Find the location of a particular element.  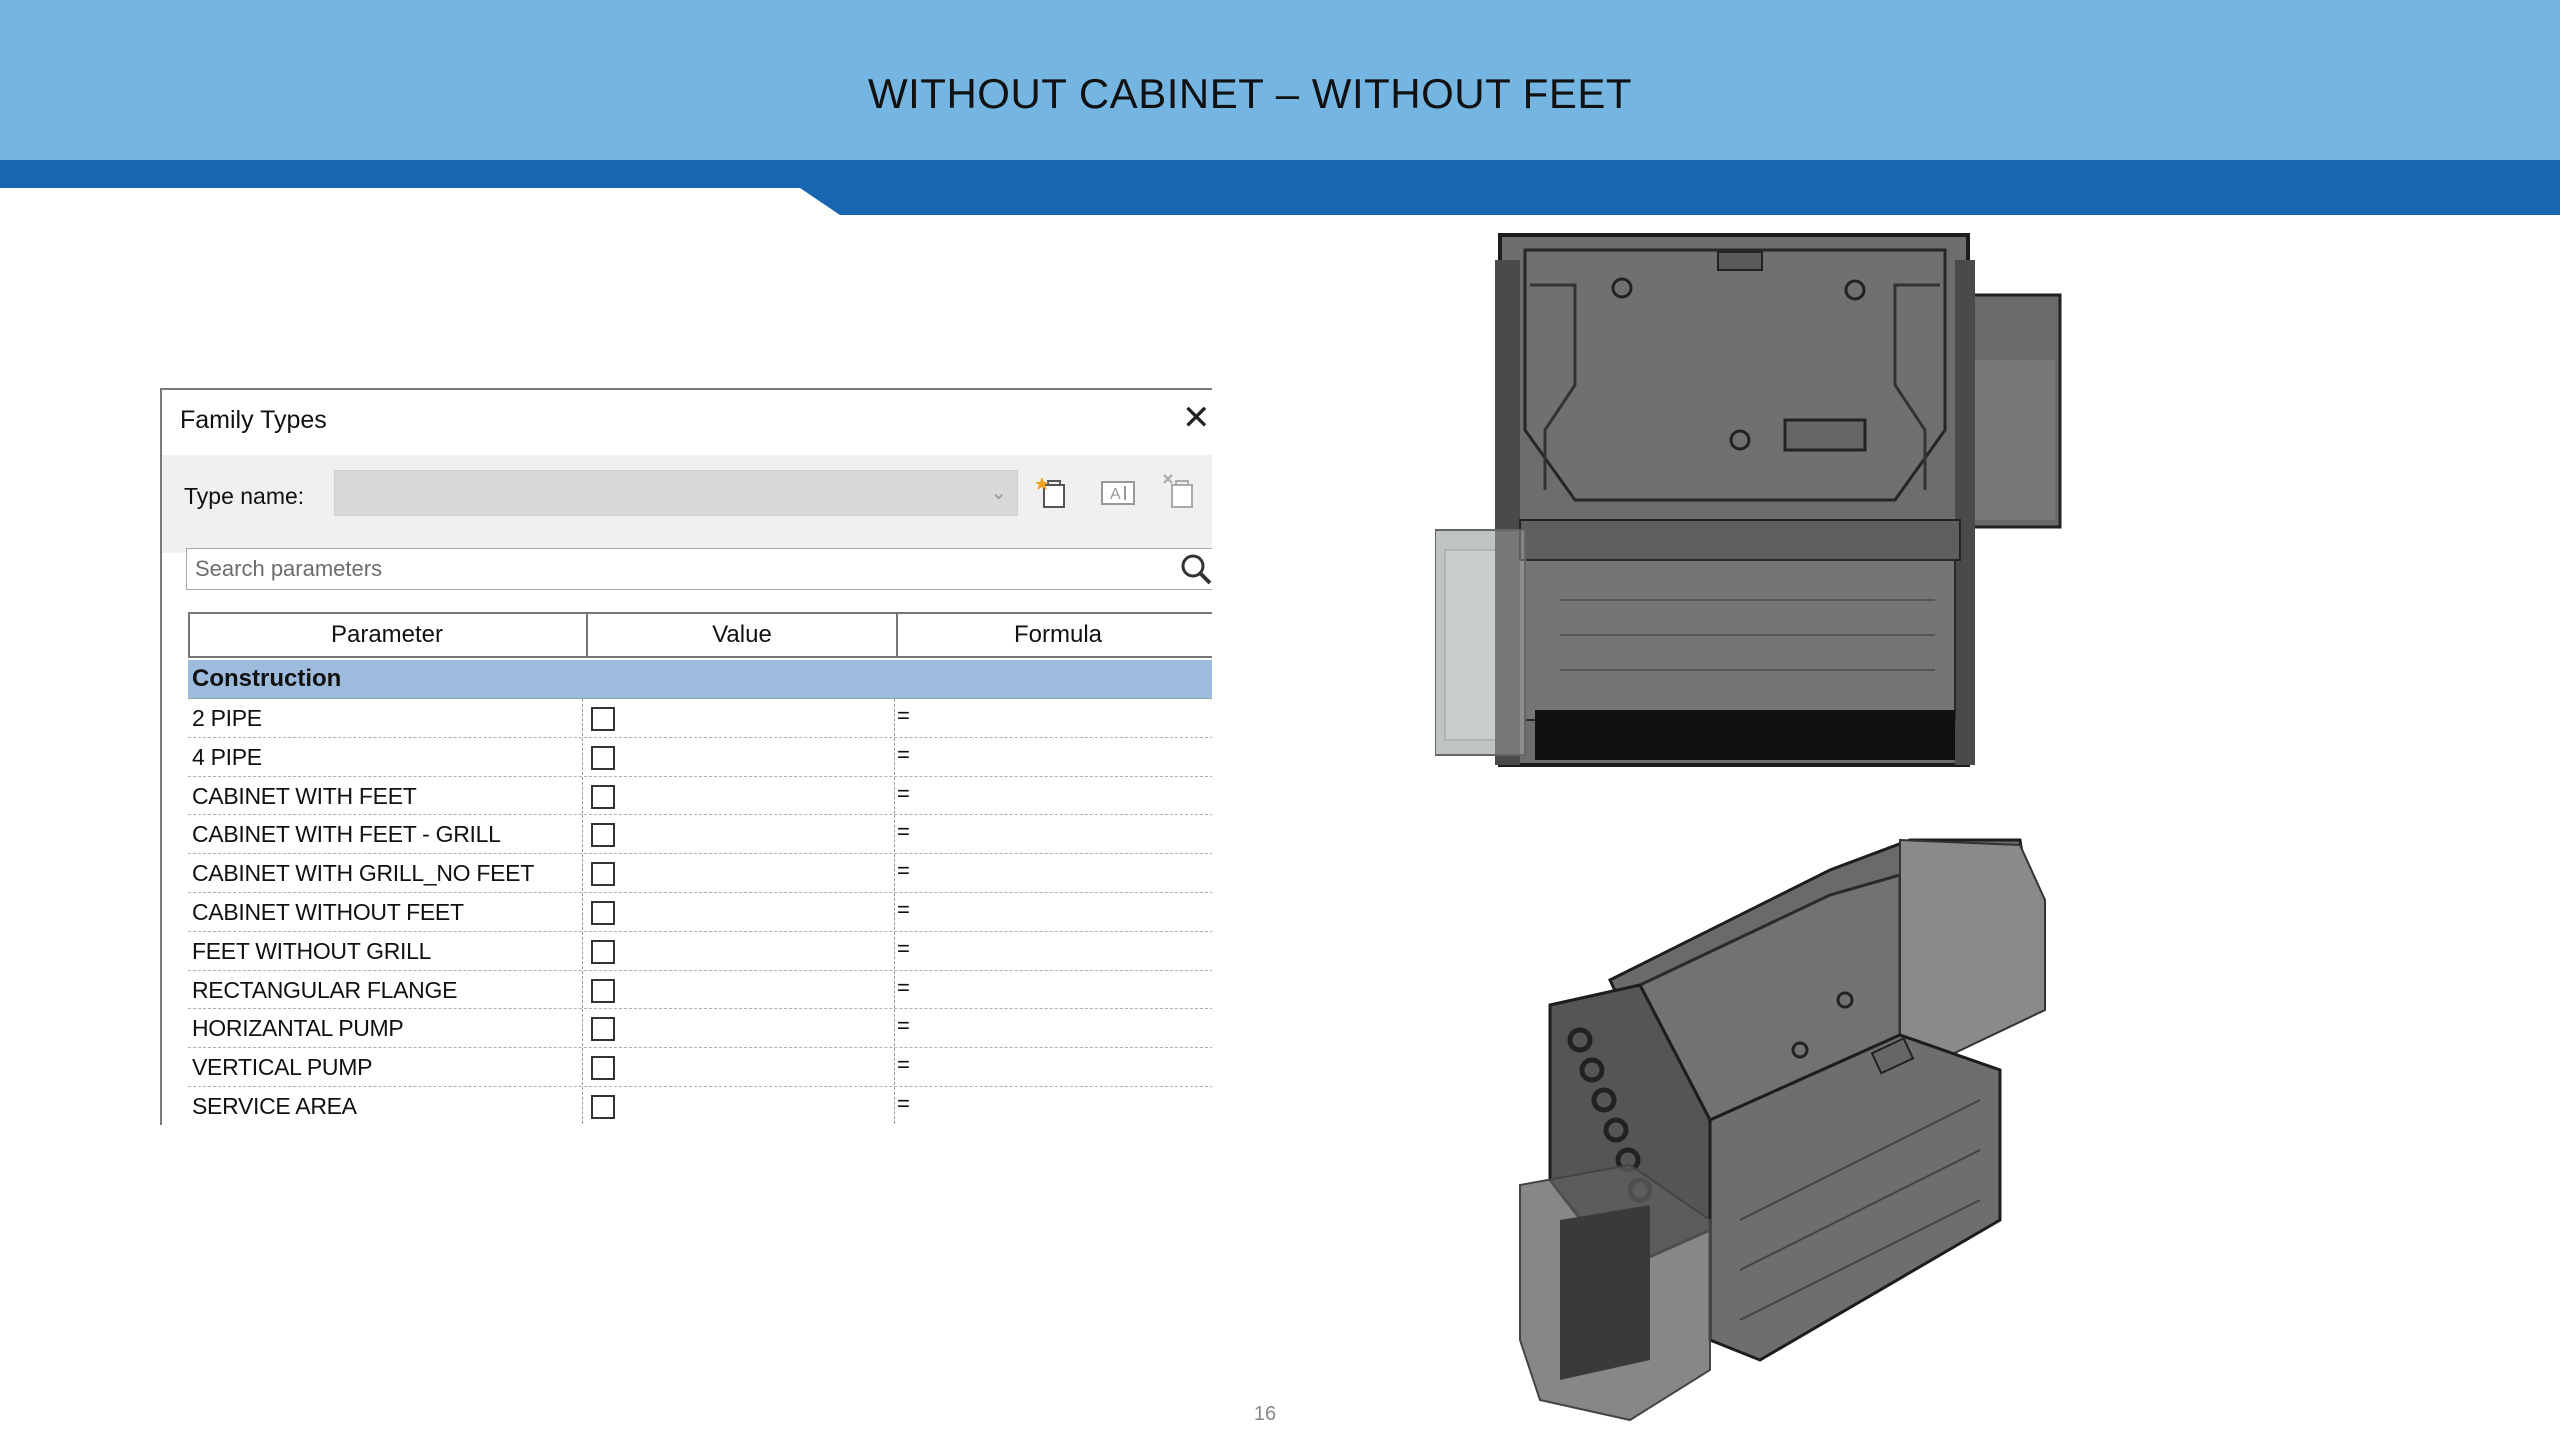

parameter-name: 4 PIPE is located at coordinates (227, 756).